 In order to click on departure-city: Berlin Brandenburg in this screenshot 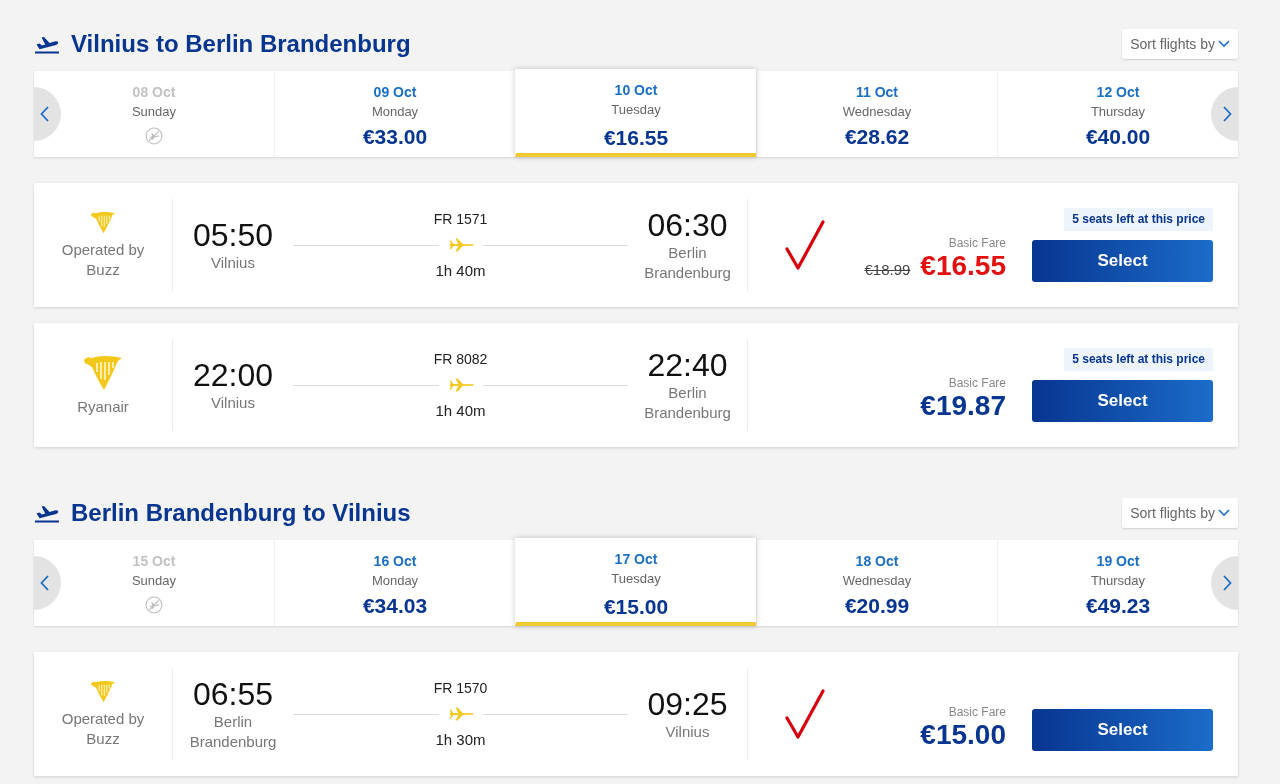, I will do `click(233, 732)`.